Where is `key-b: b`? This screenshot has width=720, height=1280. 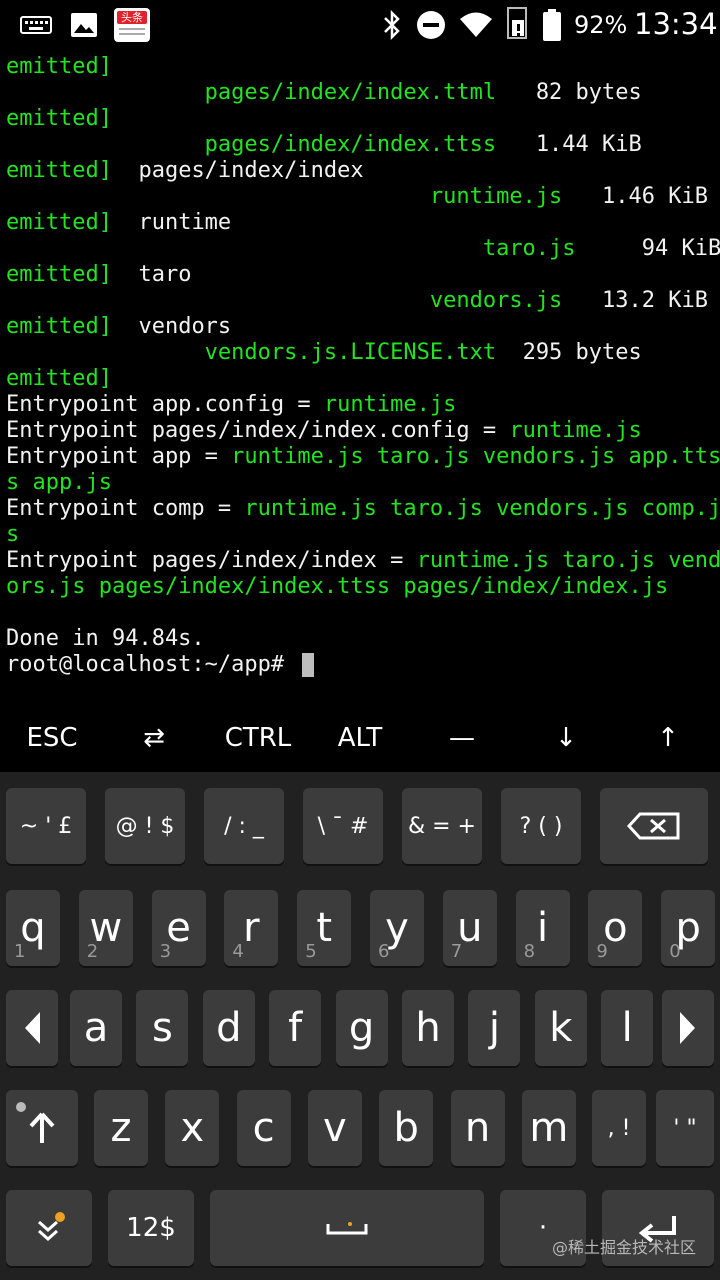 key-b: b is located at coordinates (406, 1128).